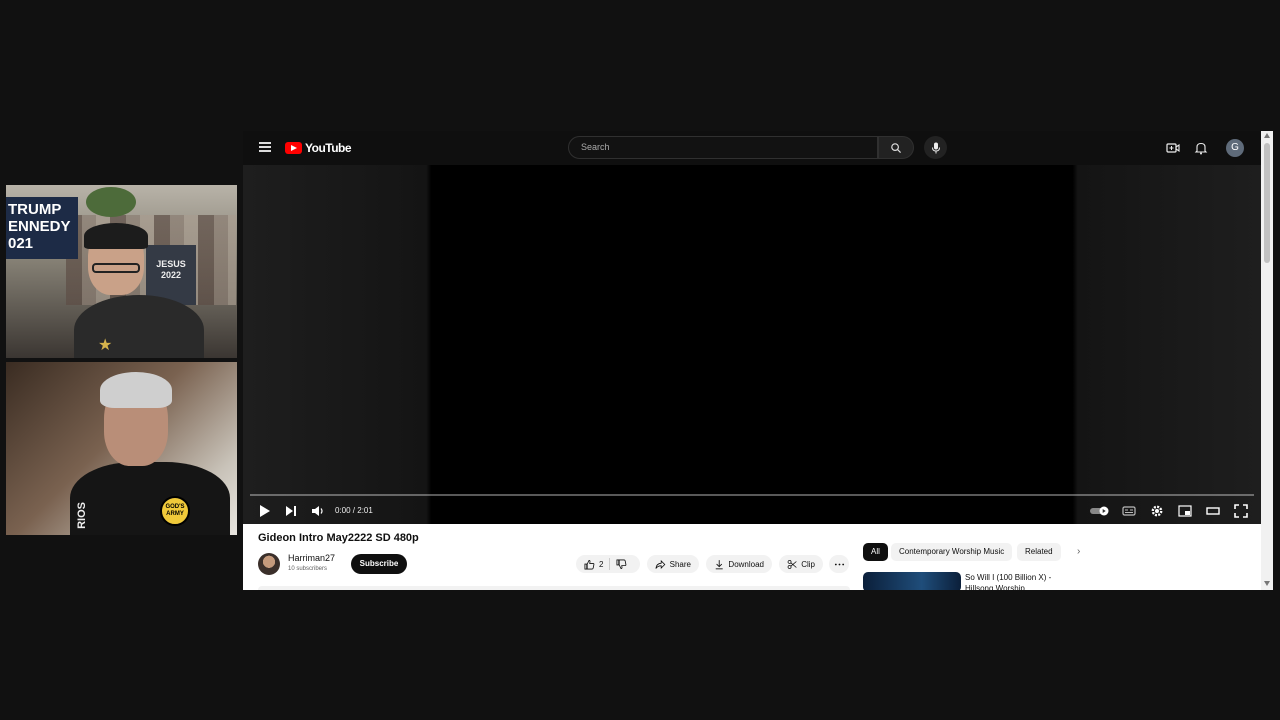  I want to click on chip-related: Related, so click(1039, 552).